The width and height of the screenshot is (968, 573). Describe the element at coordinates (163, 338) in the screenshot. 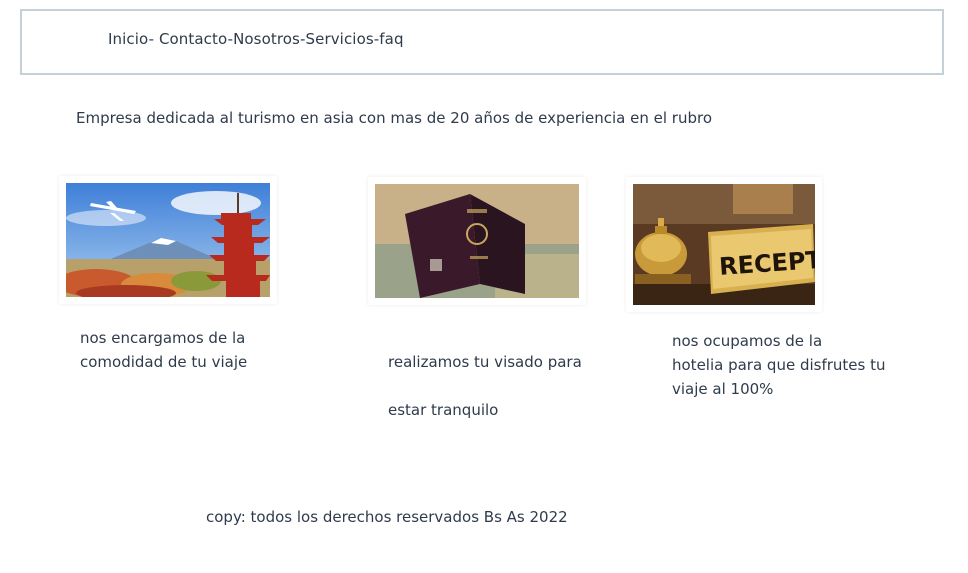

I see `caption-line: nos encargamos de la` at that location.